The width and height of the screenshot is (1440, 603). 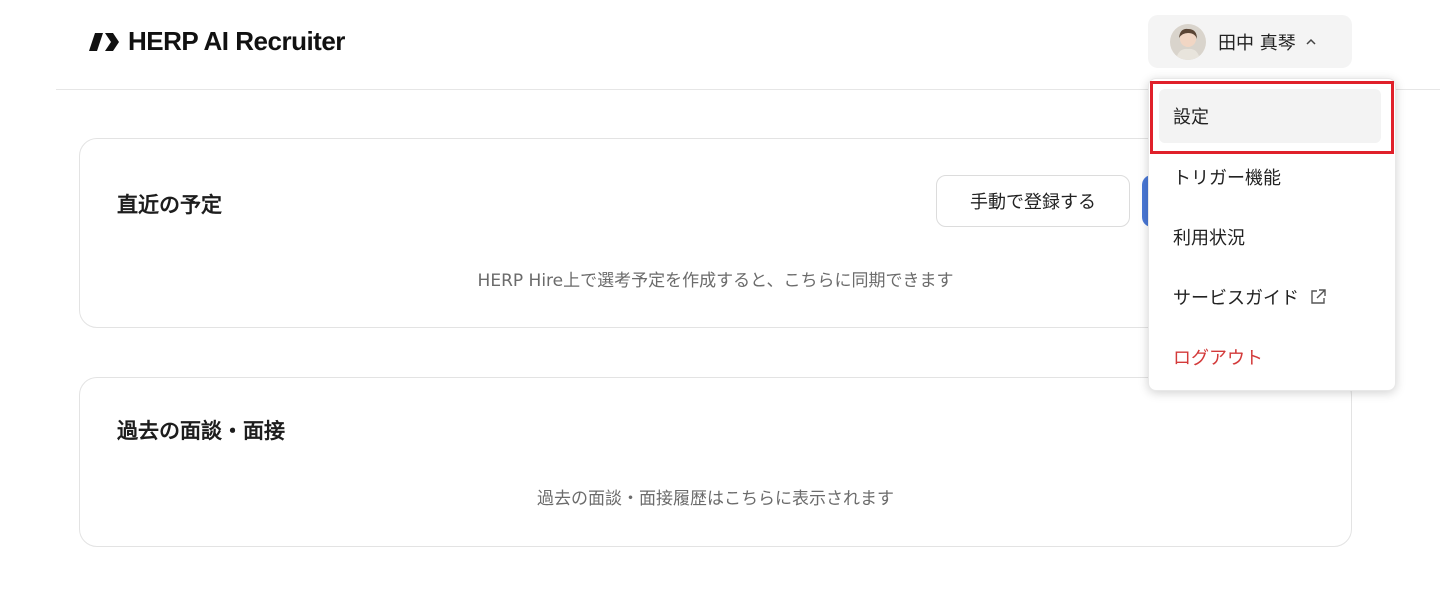 I want to click on menu-item-label: 利用状況, so click(x=1209, y=238).